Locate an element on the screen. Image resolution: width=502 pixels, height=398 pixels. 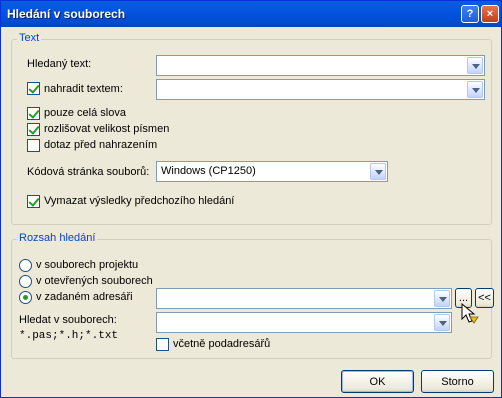
clear-results-label: Vymazat výsledky předchozího hledání is located at coordinates (139, 201).